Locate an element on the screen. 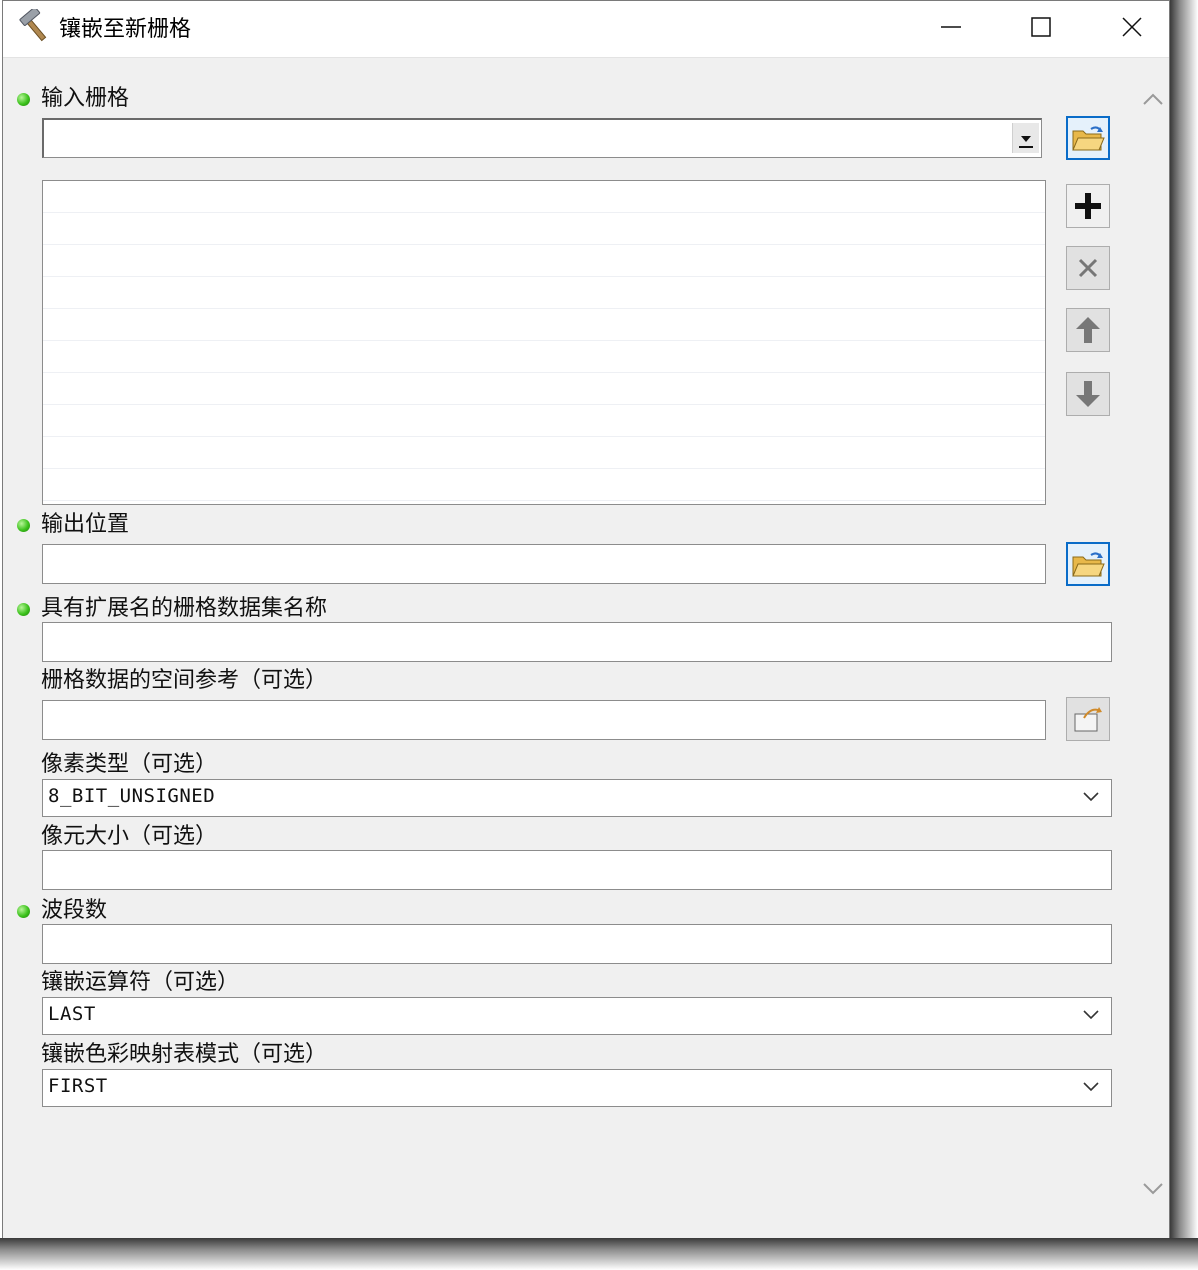  minimize-button is located at coordinates (951, 27).